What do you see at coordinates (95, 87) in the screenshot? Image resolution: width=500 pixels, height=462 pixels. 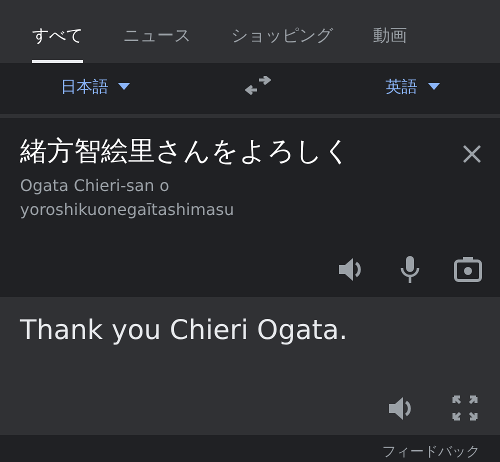 I see `source-language-dropdown: 日本語` at bounding box center [95, 87].